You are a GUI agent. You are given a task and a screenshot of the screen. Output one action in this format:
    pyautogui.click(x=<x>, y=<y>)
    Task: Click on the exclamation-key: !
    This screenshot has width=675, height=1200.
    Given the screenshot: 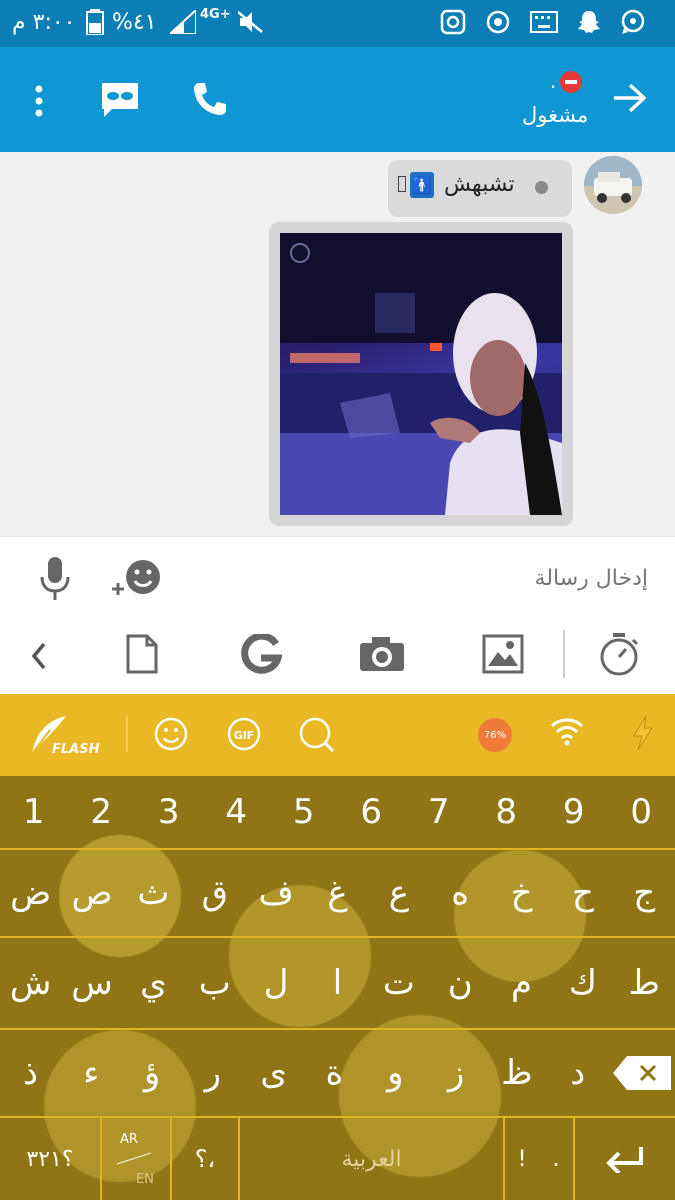 What is the action you would take?
    pyautogui.click(x=522, y=1159)
    